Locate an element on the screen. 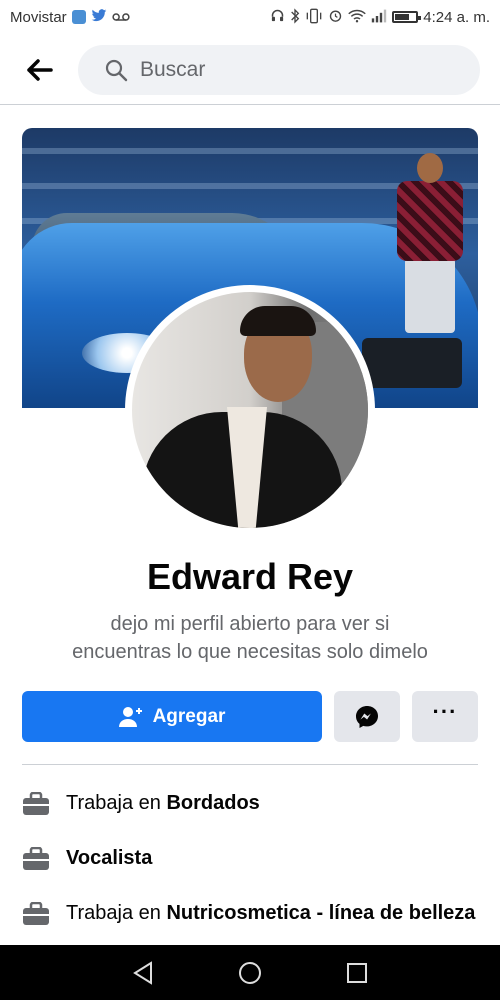 The width and height of the screenshot is (500, 1000). add-friend-icon is located at coordinates (130, 716).